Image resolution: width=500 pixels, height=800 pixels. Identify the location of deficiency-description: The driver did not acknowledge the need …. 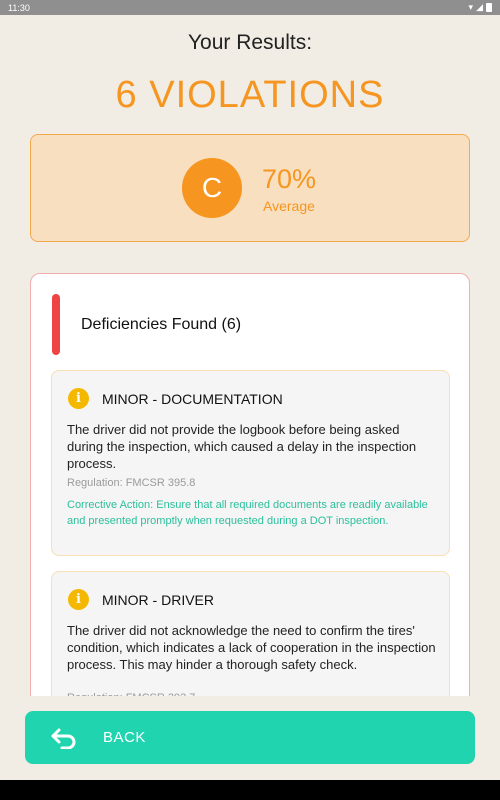
(251, 647).